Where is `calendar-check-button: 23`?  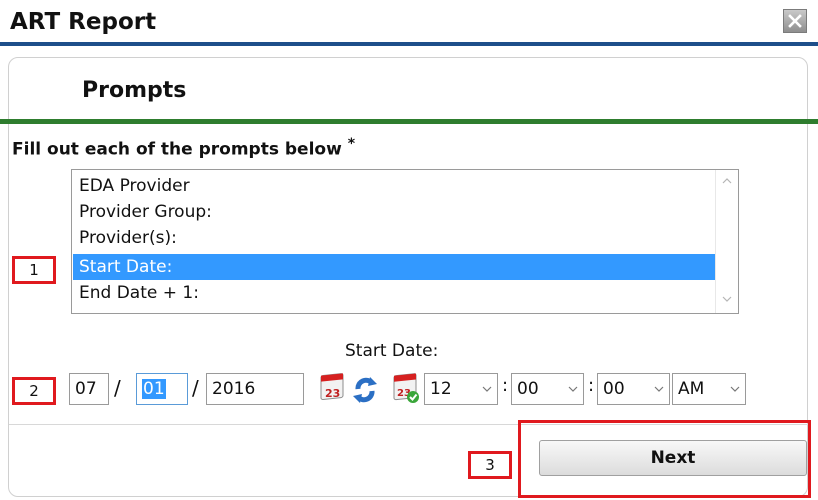
calendar-check-button: 23 is located at coordinates (407, 388).